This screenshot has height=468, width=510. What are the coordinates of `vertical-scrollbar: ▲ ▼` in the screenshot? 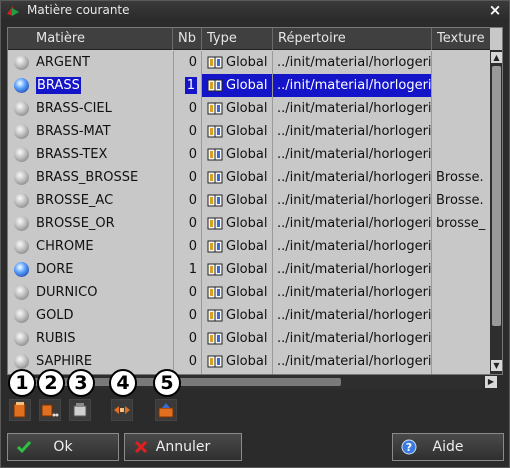 It's located at (496, 212).